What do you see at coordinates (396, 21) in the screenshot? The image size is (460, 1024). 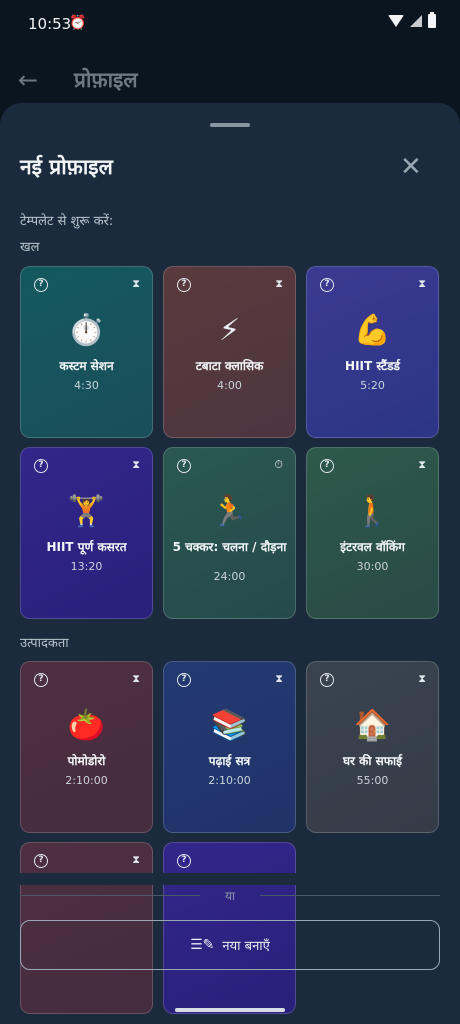 I see `wifi-icon` at bounding box center [396, 21].